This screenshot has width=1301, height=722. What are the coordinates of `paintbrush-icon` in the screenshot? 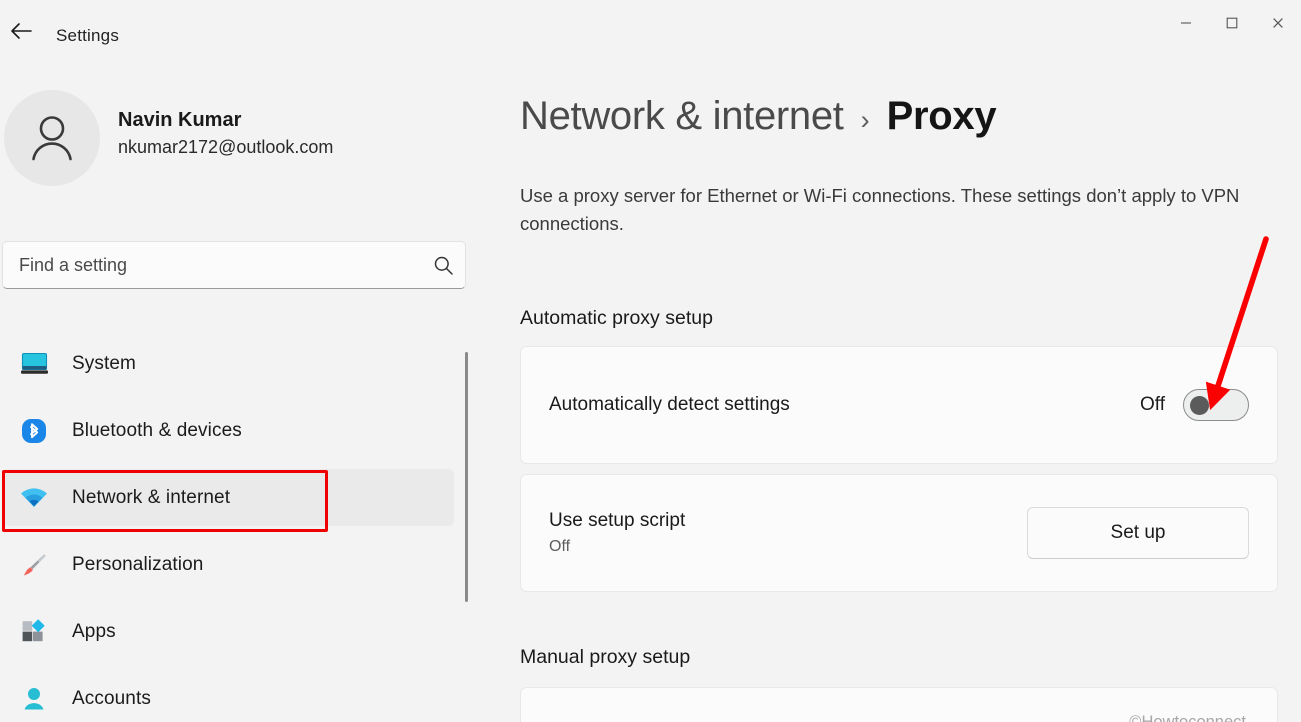 It's located at (34, 565).